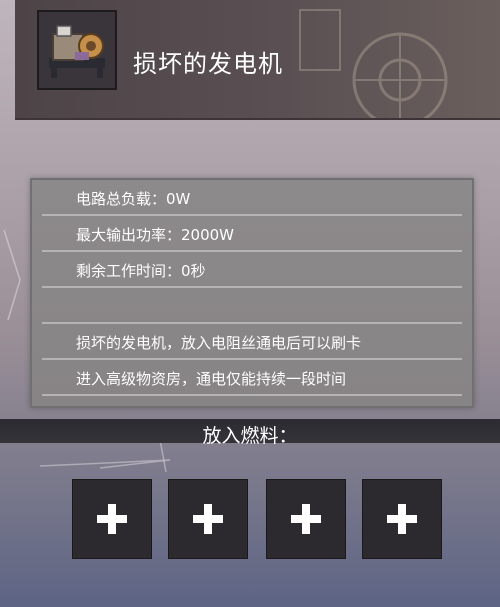 The width and height of the screenshot is (500, 607). What do you see at coordinates (252, 198) in the screenshot?
I see `info-row-circuit-load: 电路总负载：0W` at bounding box center [252, 198].